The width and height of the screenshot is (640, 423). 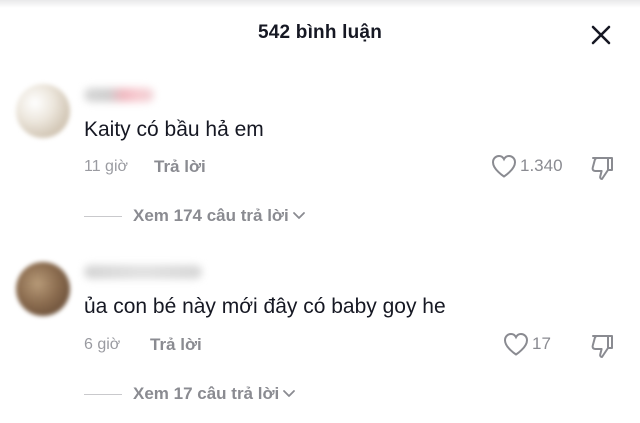 I want to click on comments-count-title: 542 bình luận, so click(x=319, y=32).